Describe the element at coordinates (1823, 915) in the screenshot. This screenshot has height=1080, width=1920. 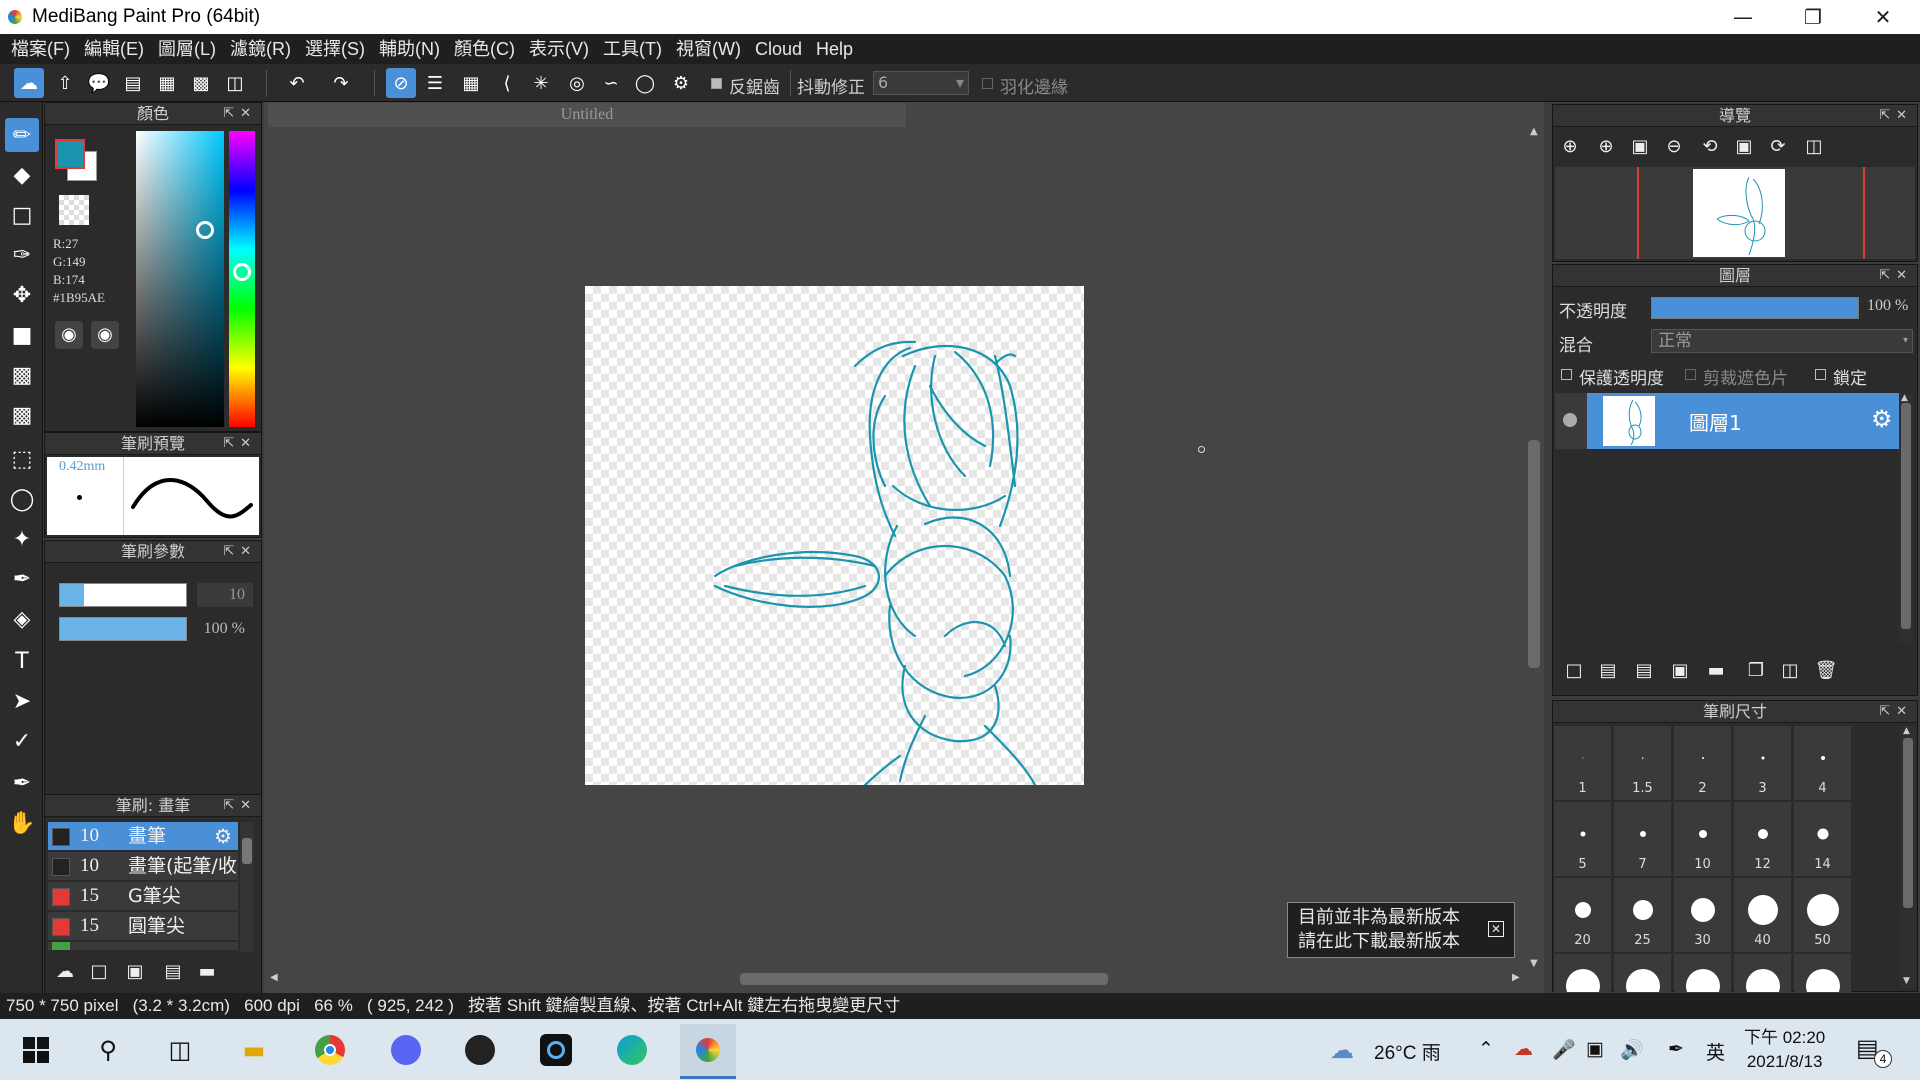
I see `brush-size-cell: 50` at that location.